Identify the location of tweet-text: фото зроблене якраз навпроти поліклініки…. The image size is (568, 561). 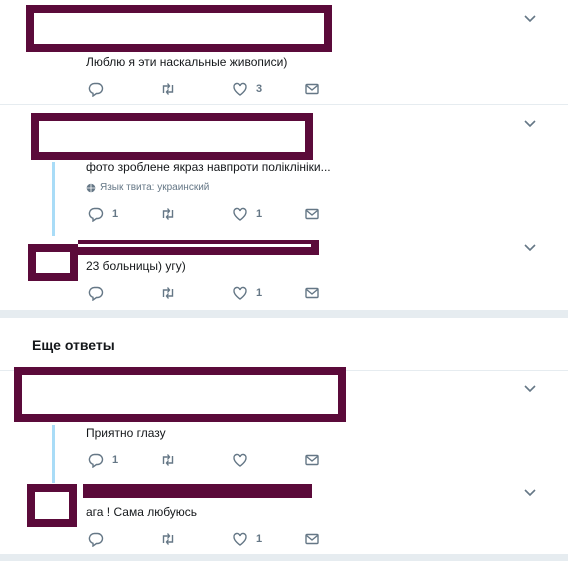
(208, 167).